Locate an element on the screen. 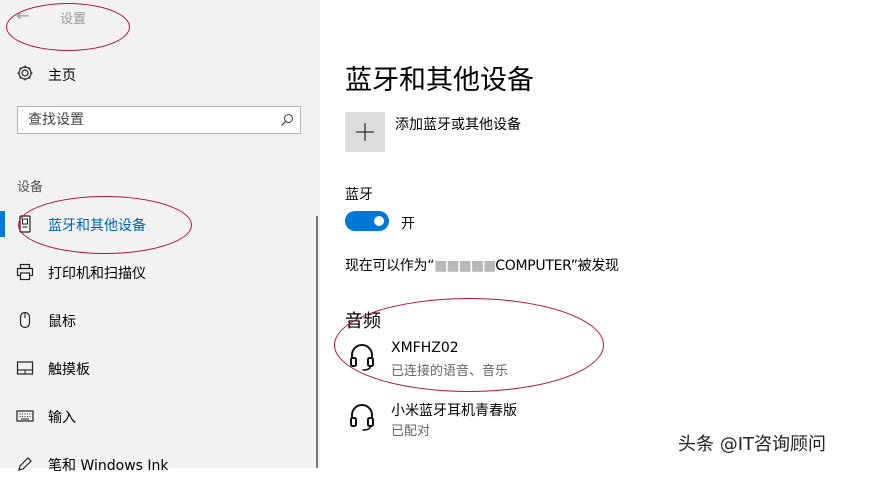 This screenshot has height=486, width=872. sidebar-home: 主页 is located at coordinates (62, 75).